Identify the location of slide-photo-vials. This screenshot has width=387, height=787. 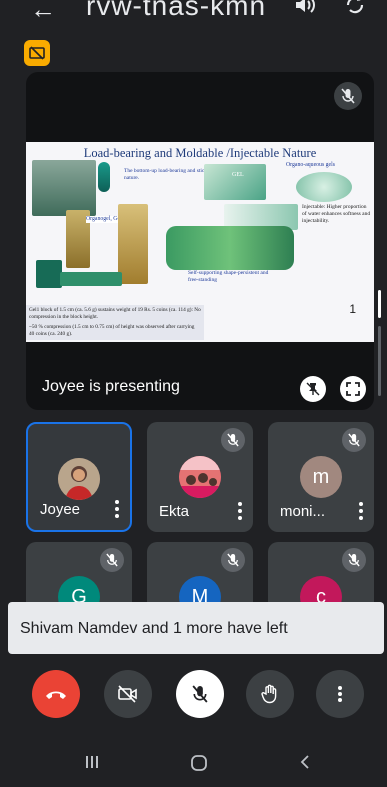
(64, 188).